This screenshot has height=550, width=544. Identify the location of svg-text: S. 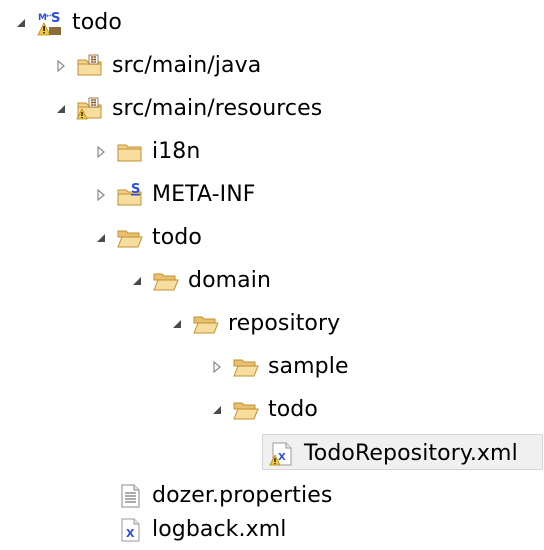
(55, 18).